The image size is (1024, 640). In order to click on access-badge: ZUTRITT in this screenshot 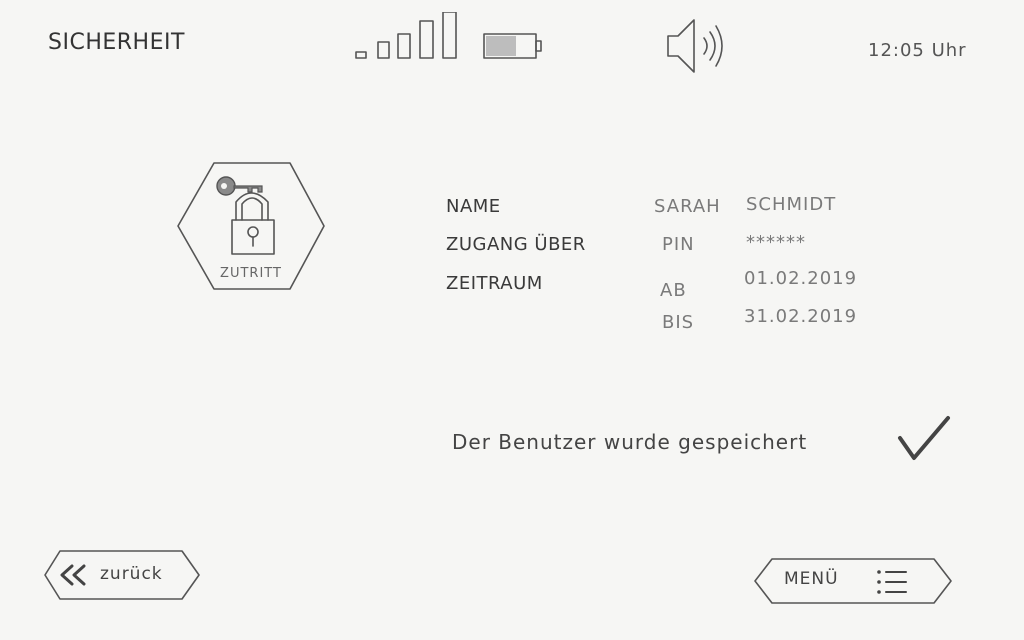, I will do `click(251, 226)`.